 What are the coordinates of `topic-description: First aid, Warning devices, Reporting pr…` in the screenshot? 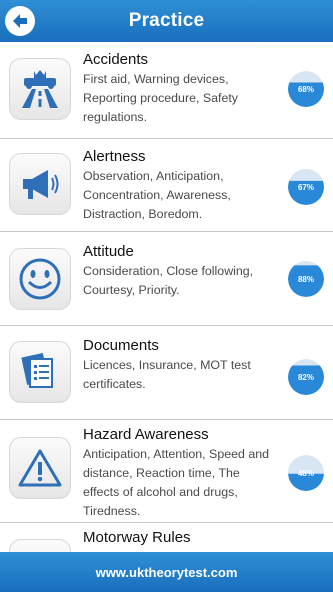 It's located at (160, 98).